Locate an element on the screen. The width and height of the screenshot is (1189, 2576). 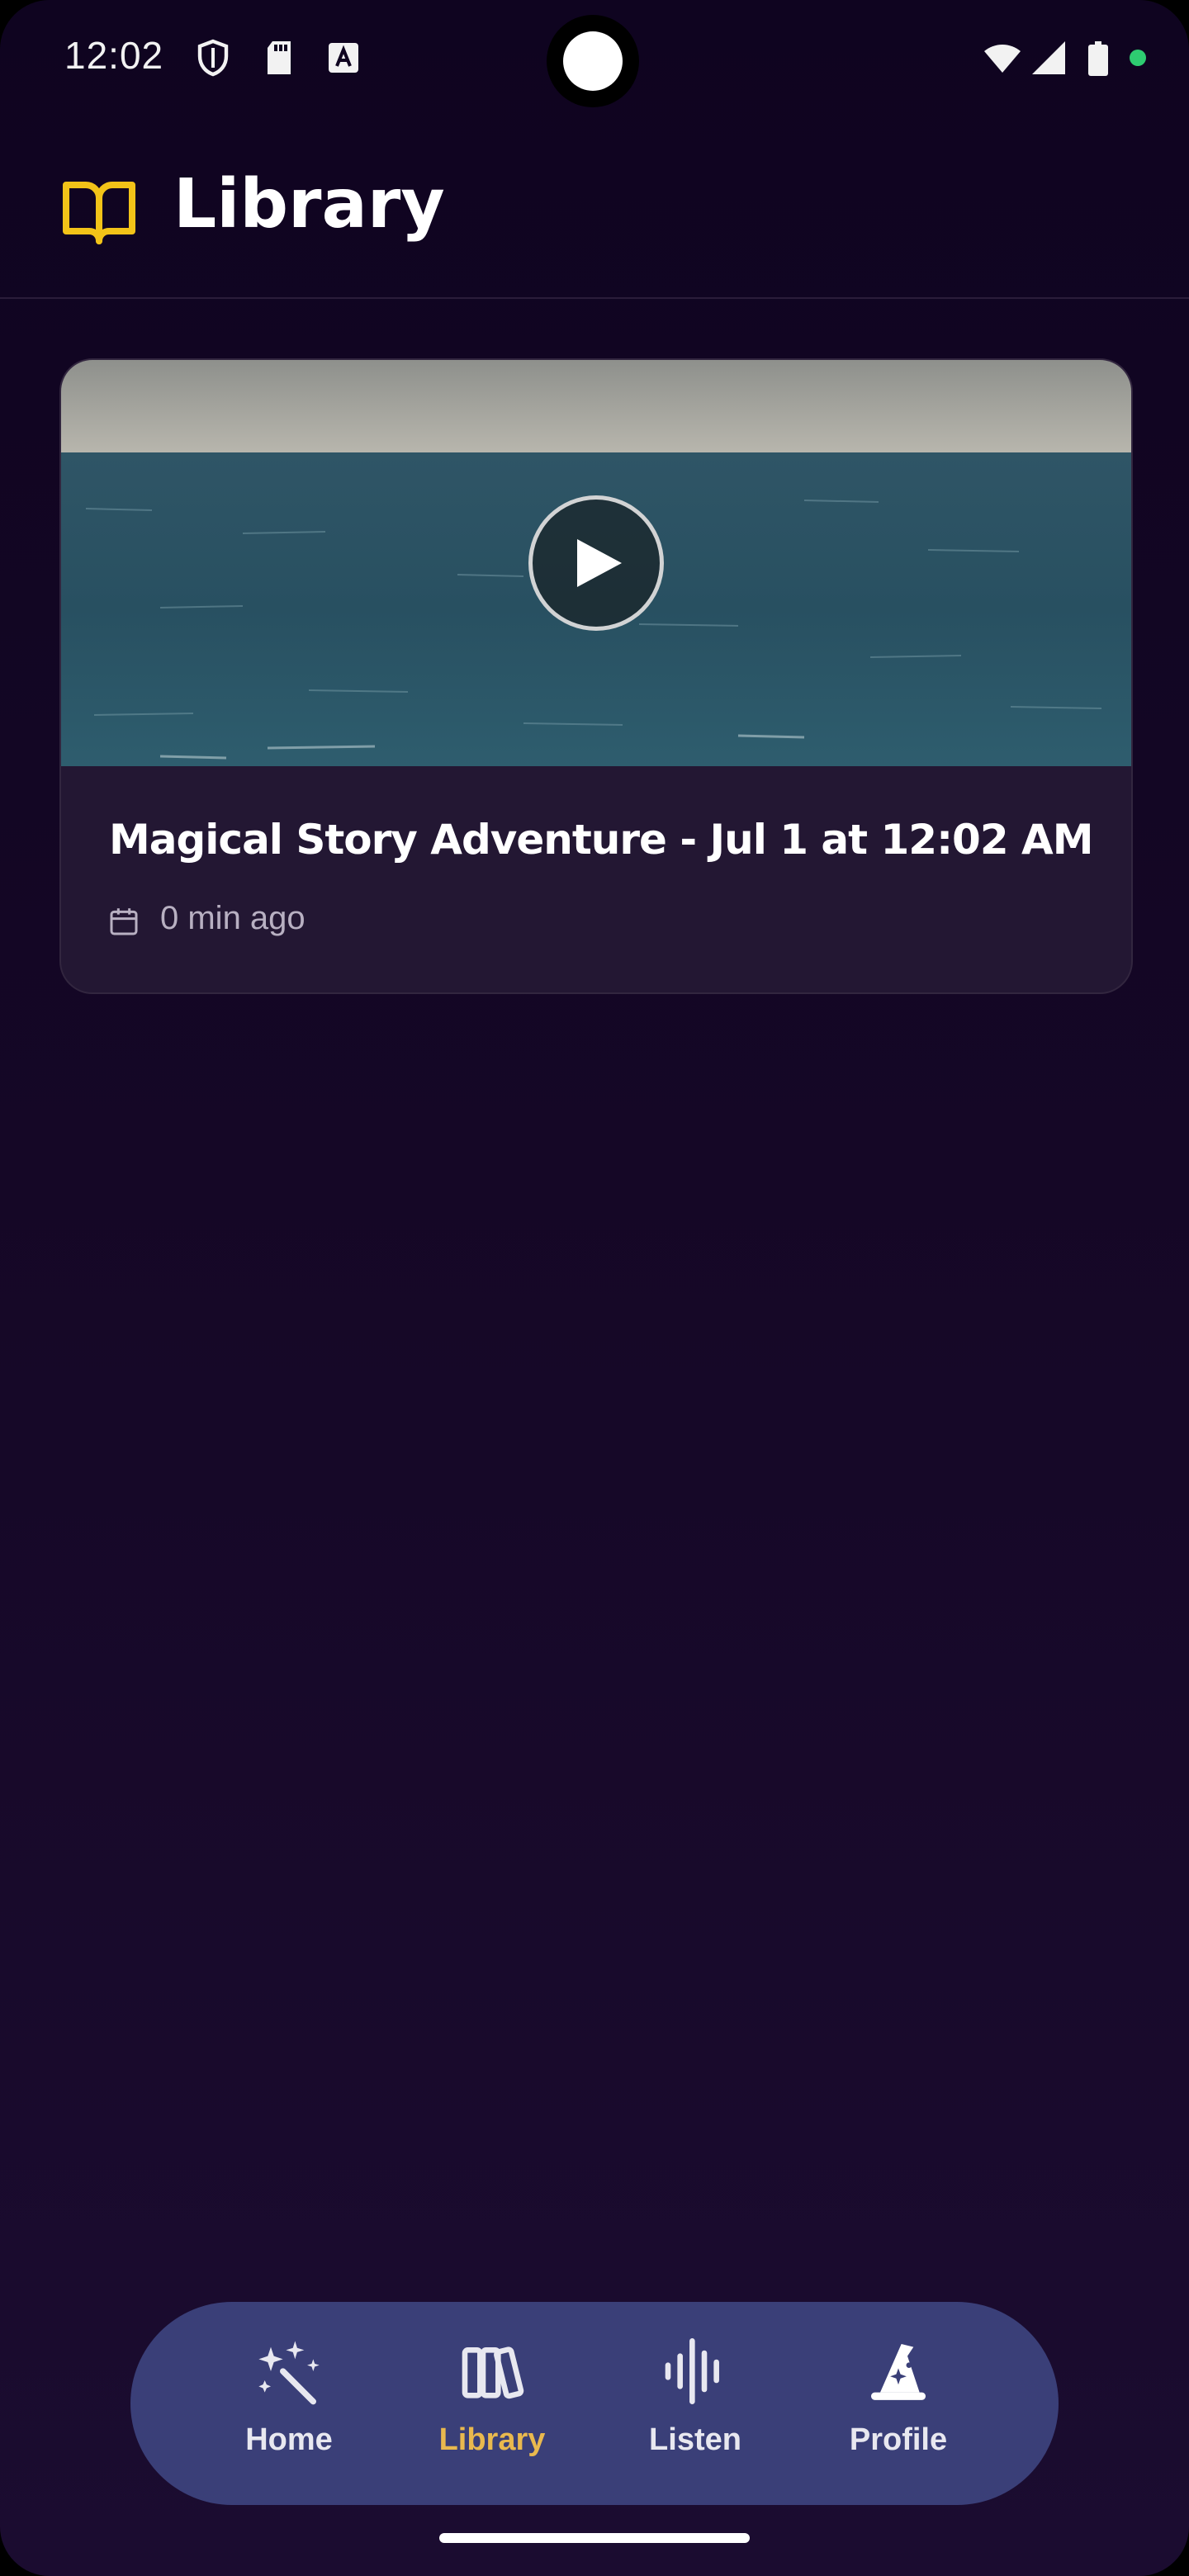
nav-item-library: Library is located at coordinates (492, 2405).